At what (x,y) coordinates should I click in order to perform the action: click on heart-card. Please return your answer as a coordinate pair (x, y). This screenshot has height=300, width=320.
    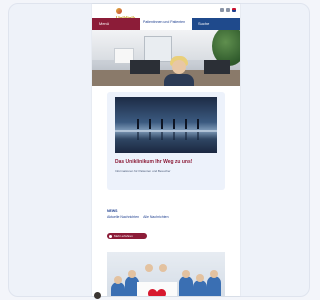
    Looking at the image, I should click on (157, 289).